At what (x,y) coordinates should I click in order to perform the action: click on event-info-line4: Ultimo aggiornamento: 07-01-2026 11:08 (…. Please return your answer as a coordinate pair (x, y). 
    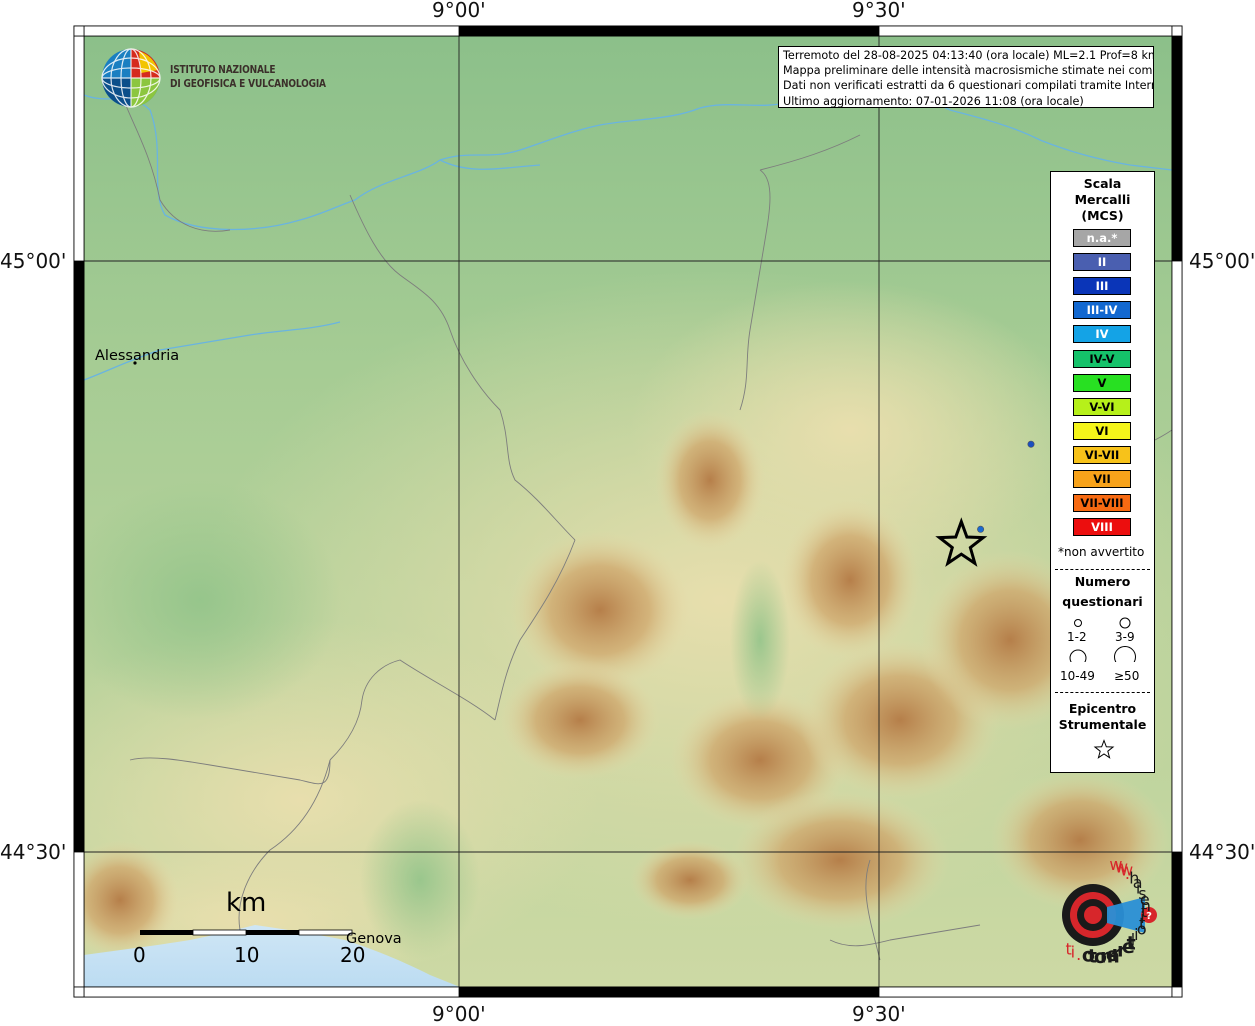
    Looking at the image, I should click on (933, 101).